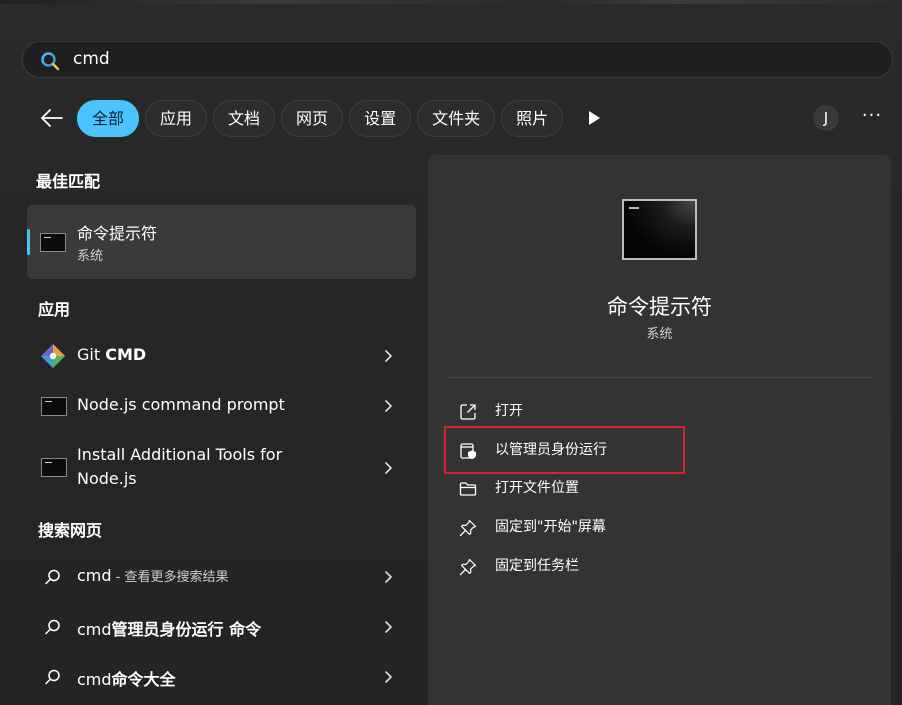 This screenshot has width=902, height=705. I want to click on app-item-nodejs-tools: Install Additional Tools for Node.js, so click(221, 467).